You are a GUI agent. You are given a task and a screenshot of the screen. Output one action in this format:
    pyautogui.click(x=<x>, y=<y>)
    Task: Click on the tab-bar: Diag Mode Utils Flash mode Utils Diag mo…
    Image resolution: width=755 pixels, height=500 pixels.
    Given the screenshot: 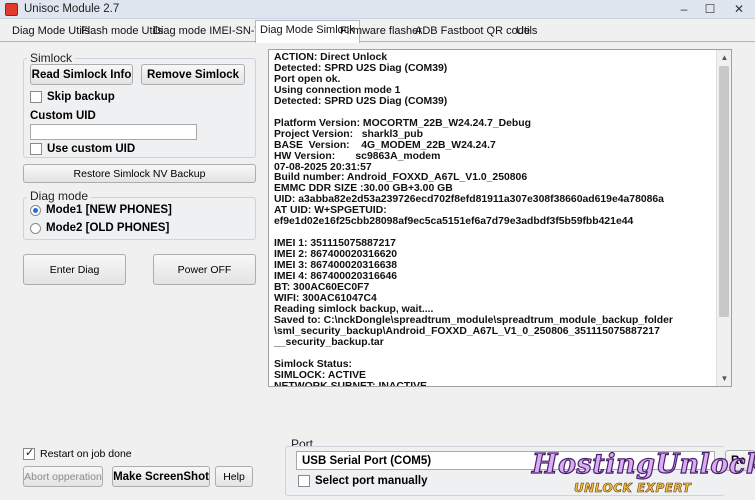 What is the action you would take?
    pyautogui.click(x=377, y=31)
    